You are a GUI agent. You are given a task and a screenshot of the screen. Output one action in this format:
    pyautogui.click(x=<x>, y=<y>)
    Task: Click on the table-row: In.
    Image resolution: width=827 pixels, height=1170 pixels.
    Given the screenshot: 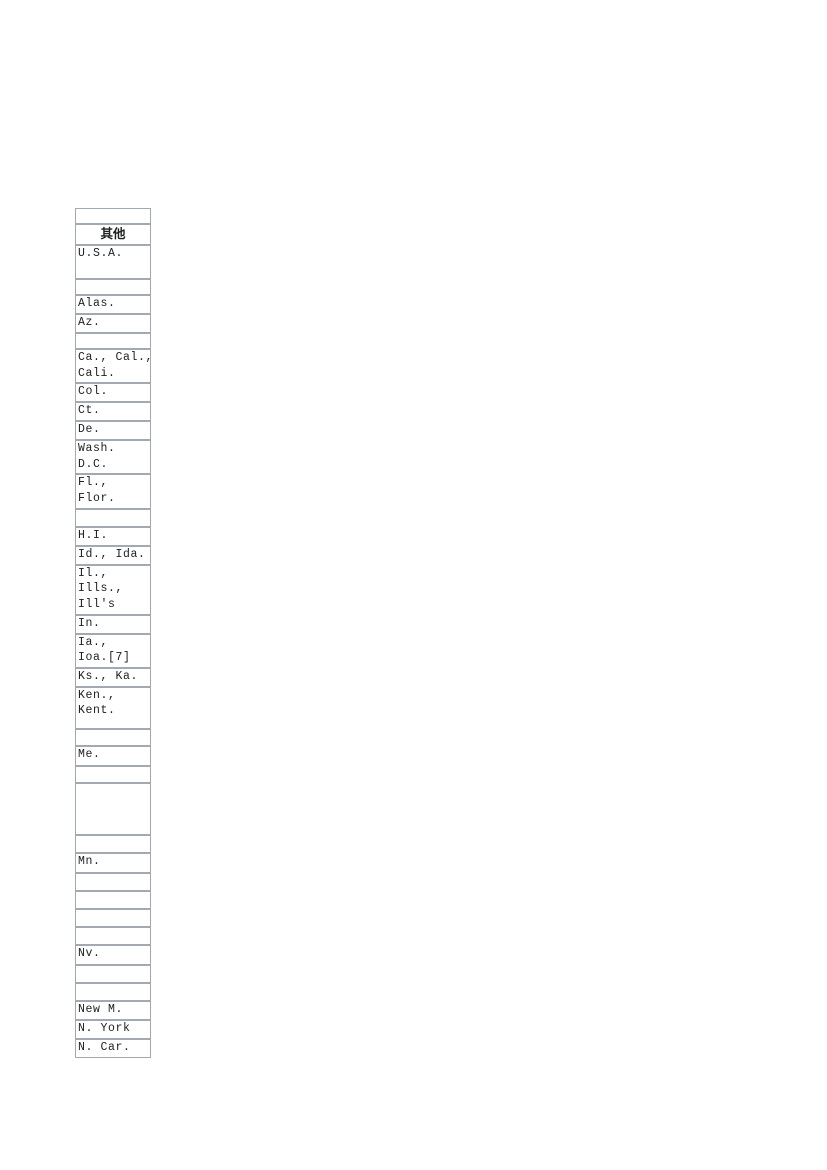 What is the action you would take?
    pyautogui.click(x=113, y=624)
    